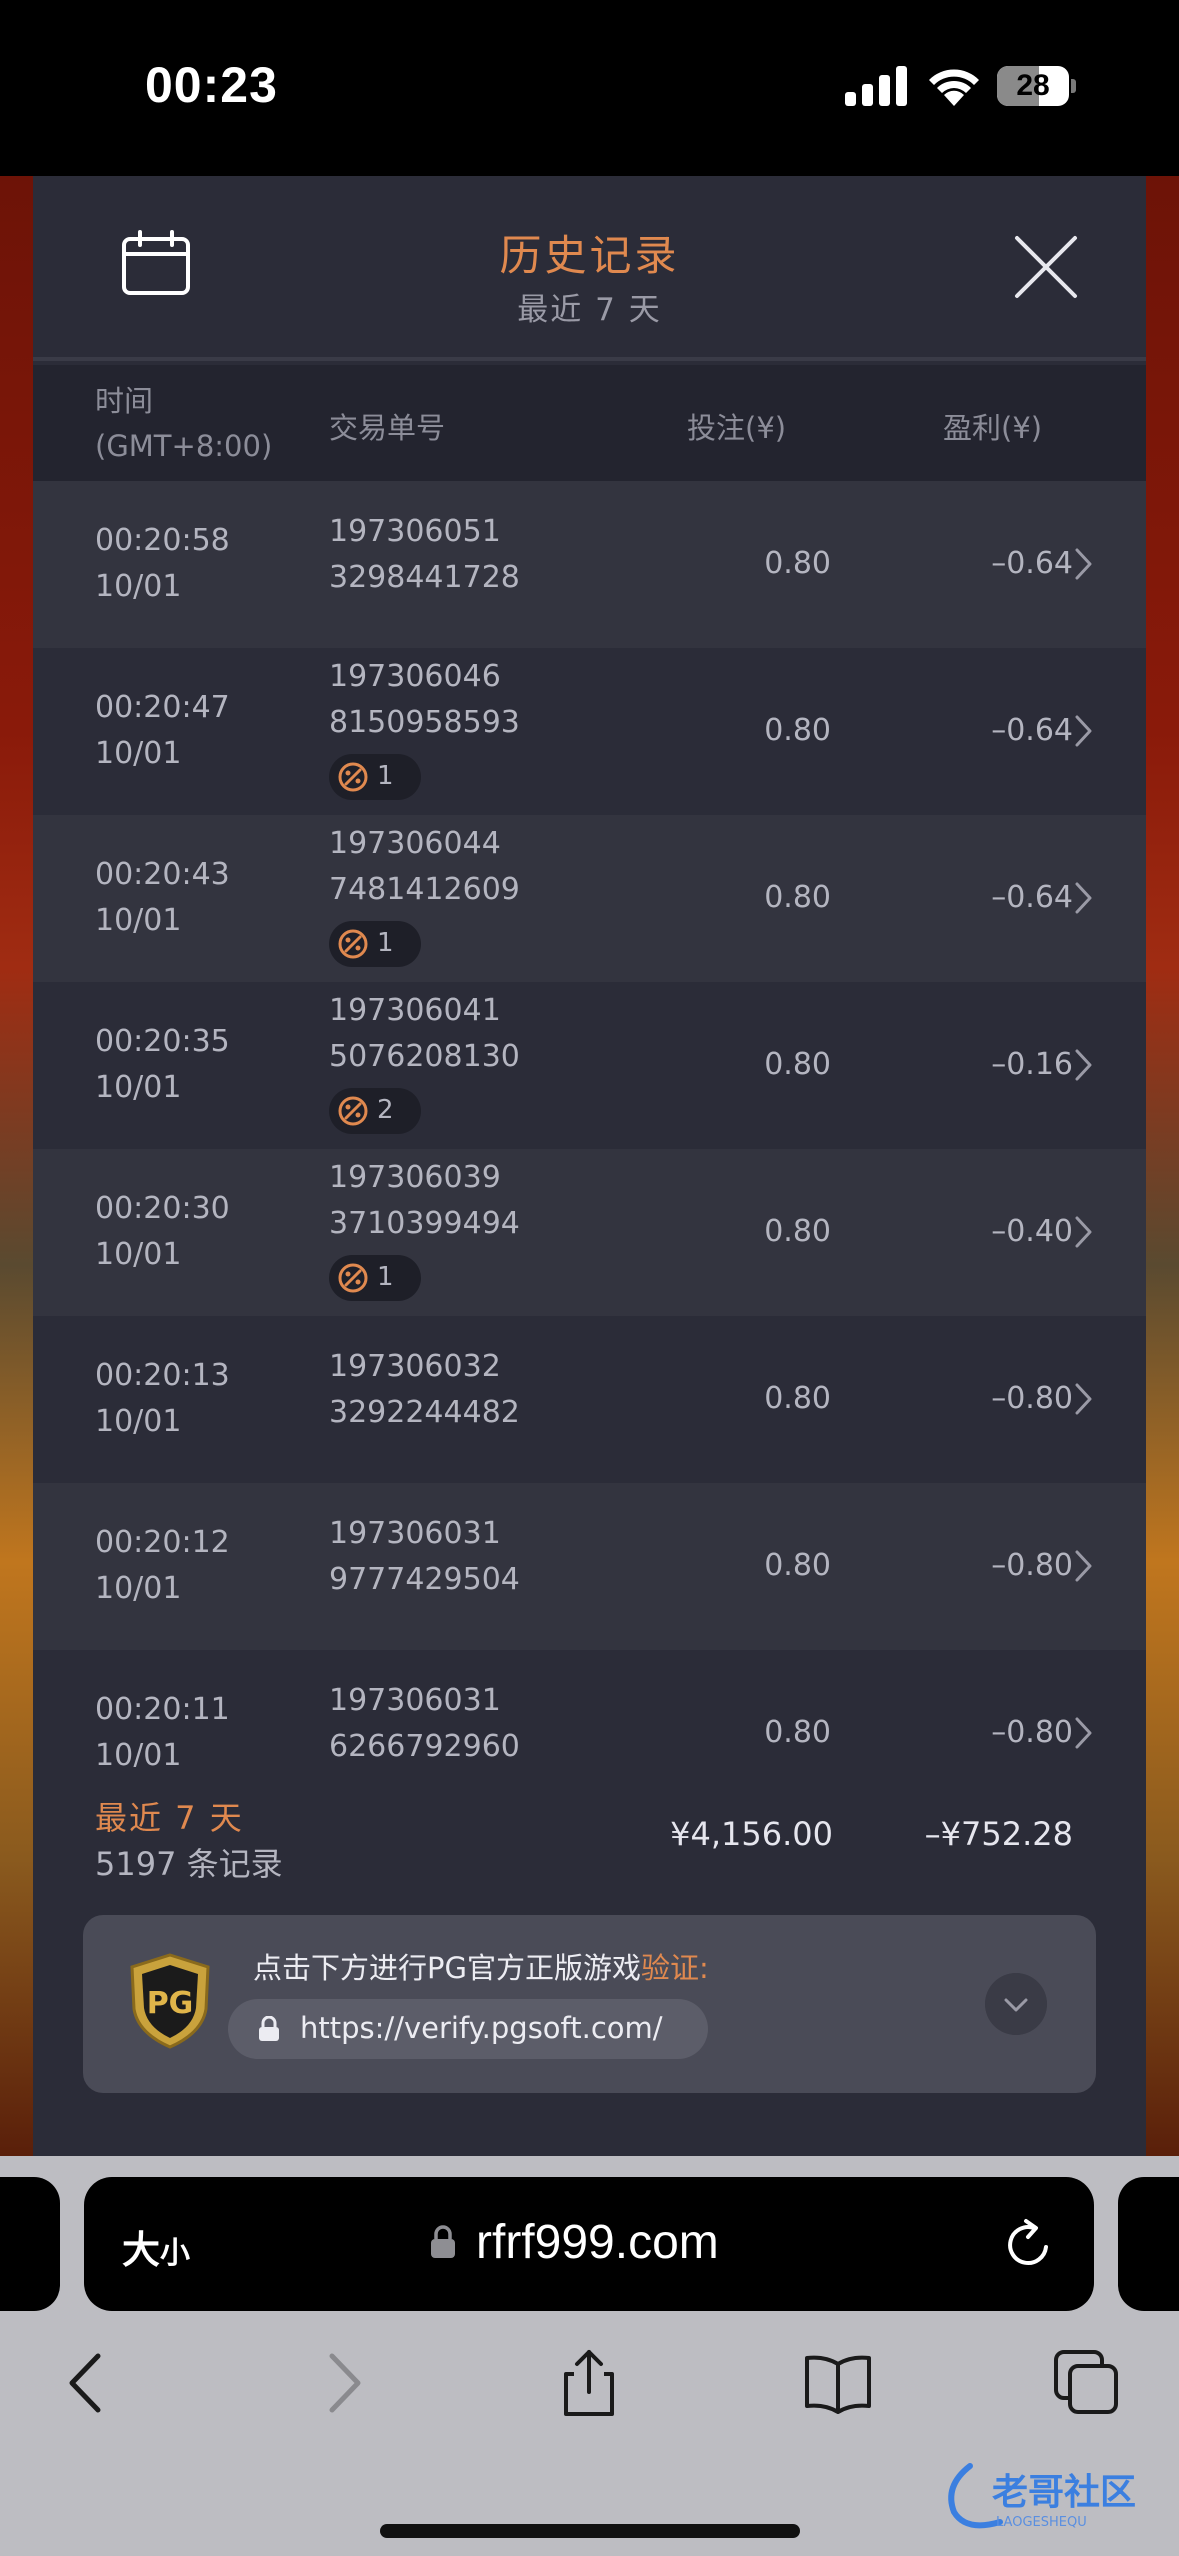  What do you see at coordinates (89, 2383) in the screenshot?
I see `back-icon` at bounding box center [89, 2383].